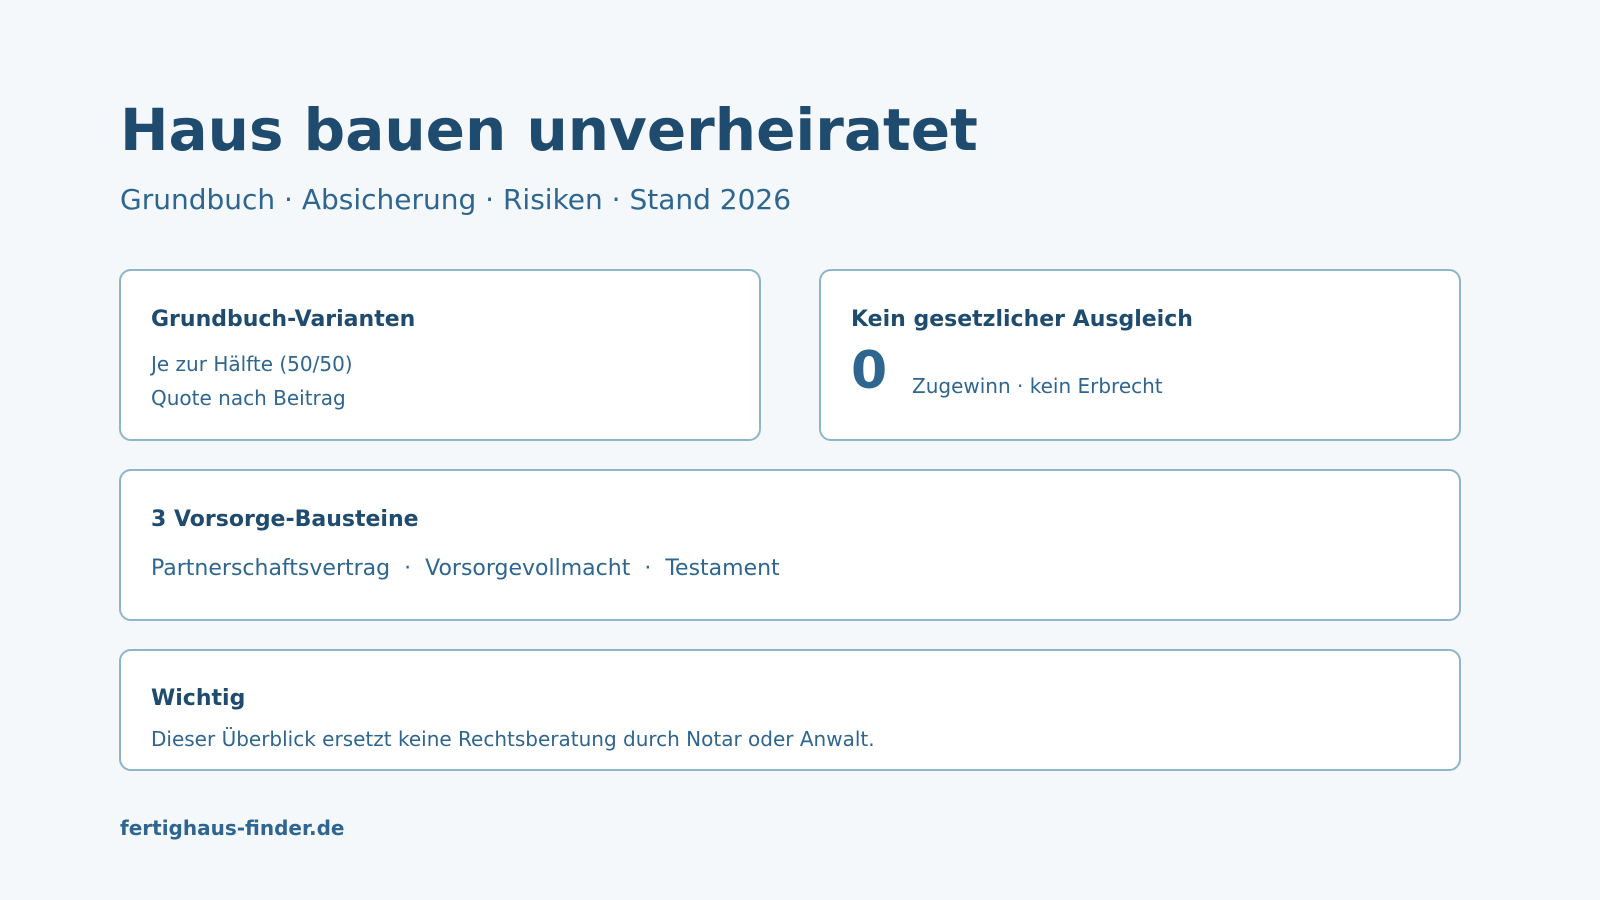 The image size is (1600, 900). Describe the element at coordinates (285, 519) in the screenshot. I see `card-title: 3 Vorsorge-Bausteine` at that location.